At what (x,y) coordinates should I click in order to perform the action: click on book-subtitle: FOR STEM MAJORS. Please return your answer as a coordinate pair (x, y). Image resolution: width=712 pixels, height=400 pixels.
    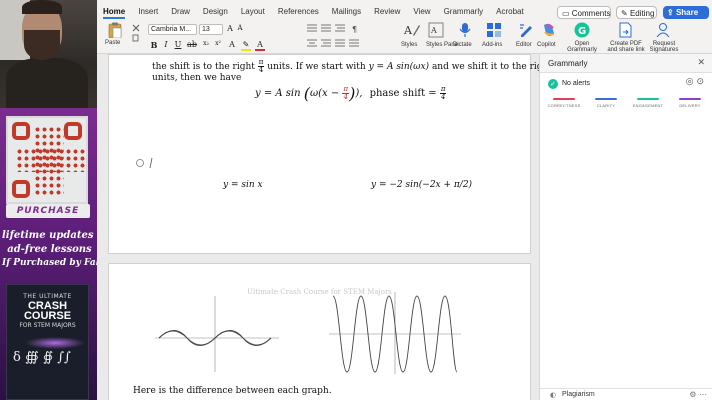
    Looking at the image, I should click on (47, 325).